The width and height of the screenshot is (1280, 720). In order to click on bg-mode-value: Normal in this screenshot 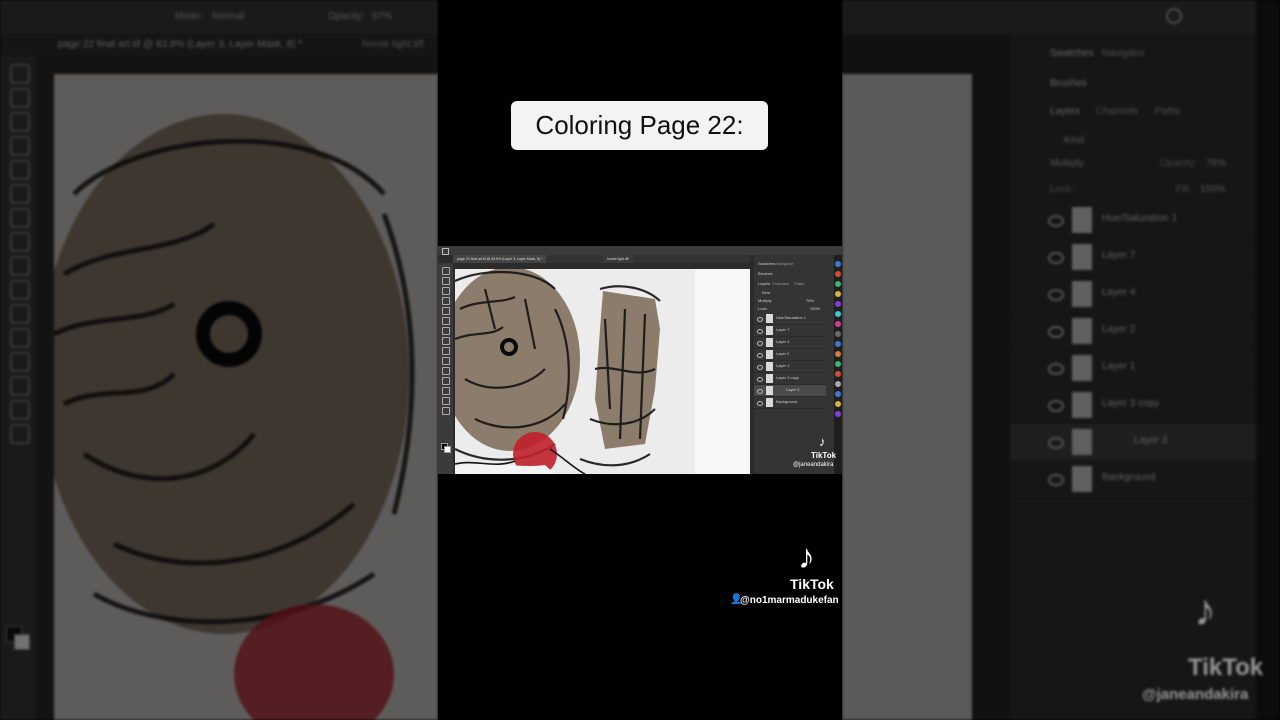, I will do `click(228, 16)`.